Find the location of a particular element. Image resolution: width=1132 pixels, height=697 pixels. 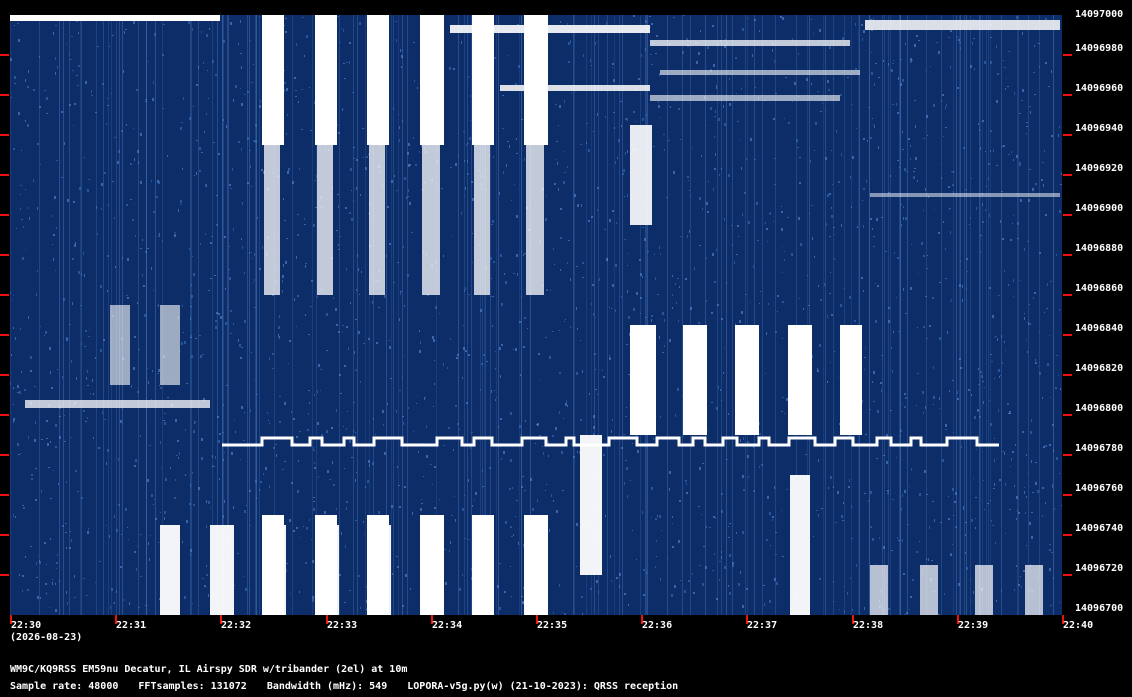

freq-label: 14096780 is located at coordinates (1099, 448).